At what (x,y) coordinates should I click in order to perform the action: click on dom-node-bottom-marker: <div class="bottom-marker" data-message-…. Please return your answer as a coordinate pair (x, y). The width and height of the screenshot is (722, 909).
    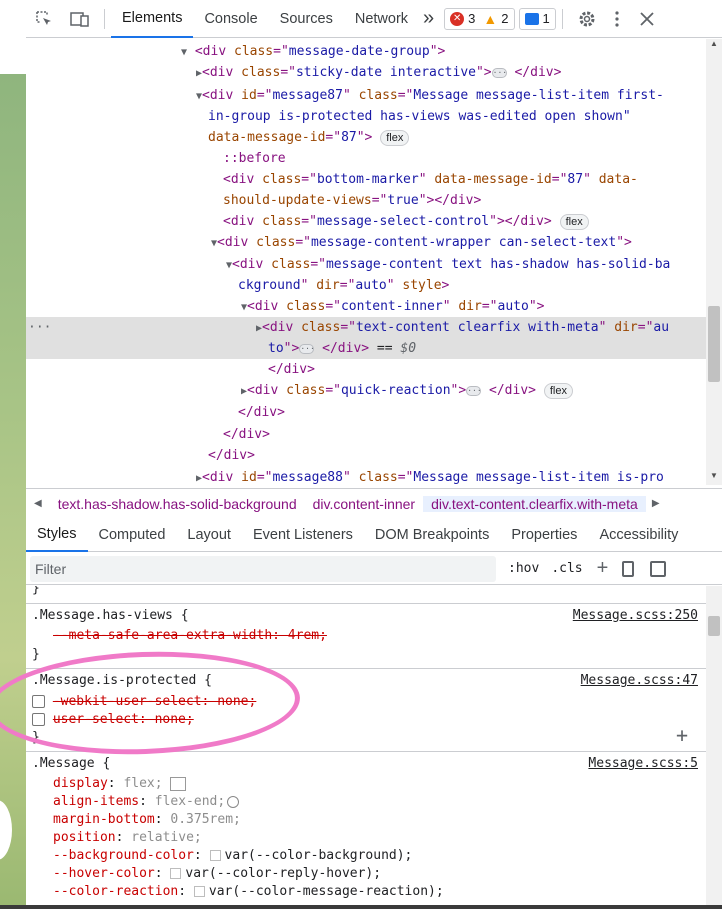
    Looking at the image, I should click on (430, 179).